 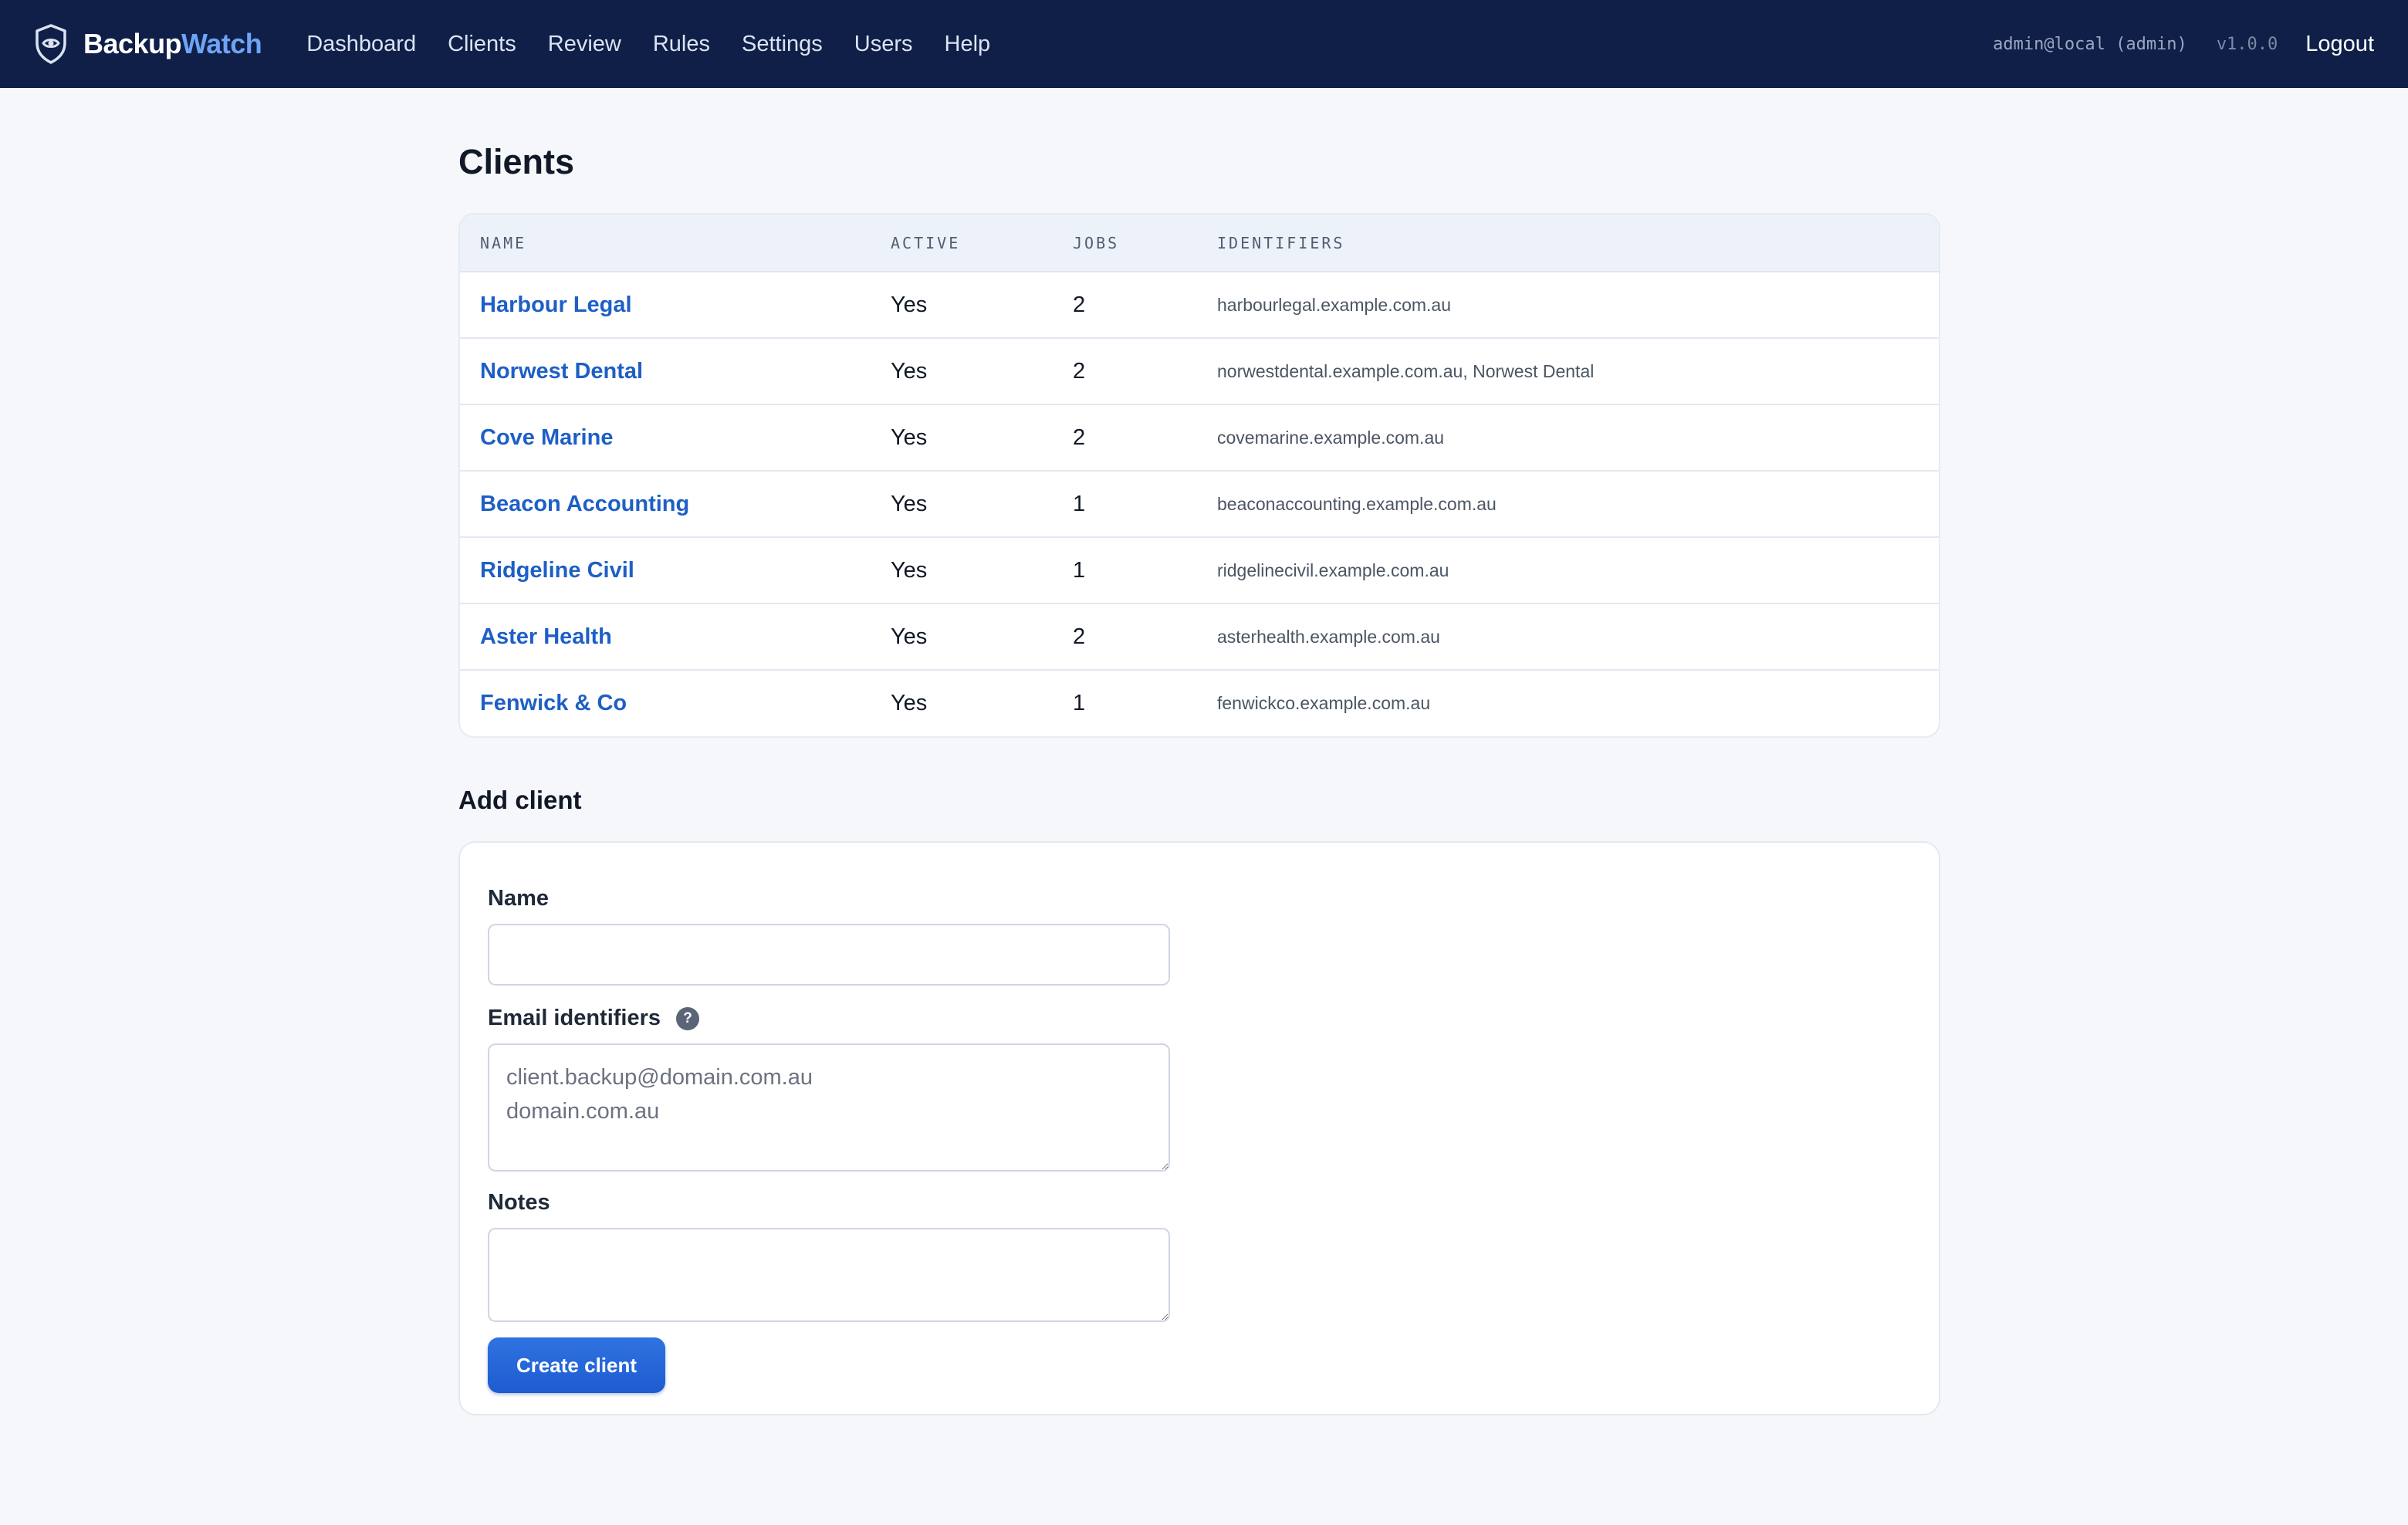 I want to click on app-version: v1.0.0, so click(x=2247, y=44).